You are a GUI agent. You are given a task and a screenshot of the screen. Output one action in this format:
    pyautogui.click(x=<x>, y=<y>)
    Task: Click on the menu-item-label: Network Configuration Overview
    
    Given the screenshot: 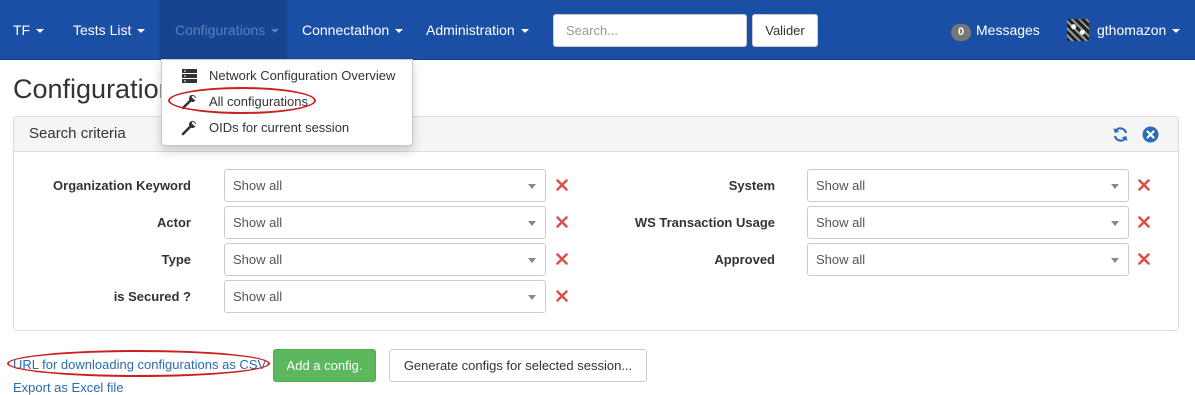 What is the action you would take?
    pyautogui.click(x=302, y=75)
    